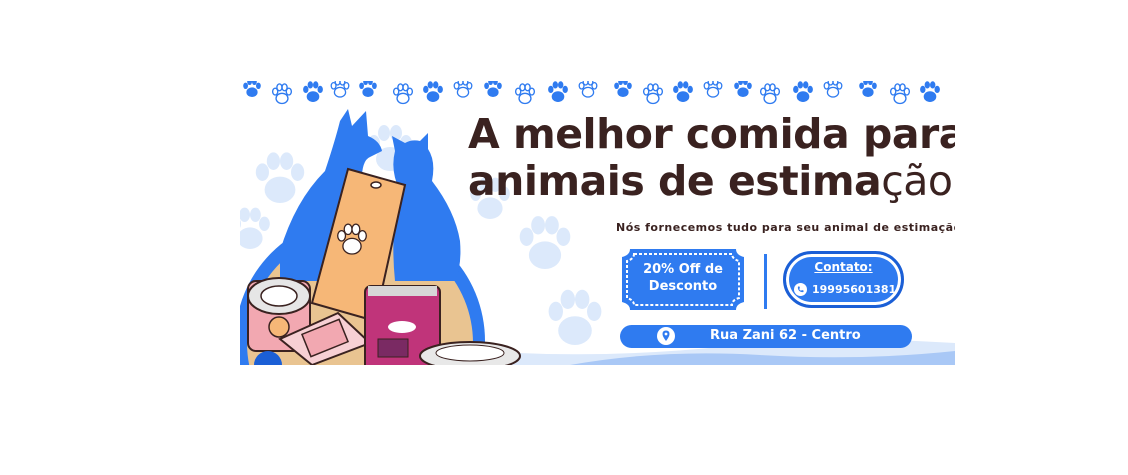 This screenshot has height=475, width=1128. I want to click on contact-button: Contato: 19995601381, so click(843, 279).